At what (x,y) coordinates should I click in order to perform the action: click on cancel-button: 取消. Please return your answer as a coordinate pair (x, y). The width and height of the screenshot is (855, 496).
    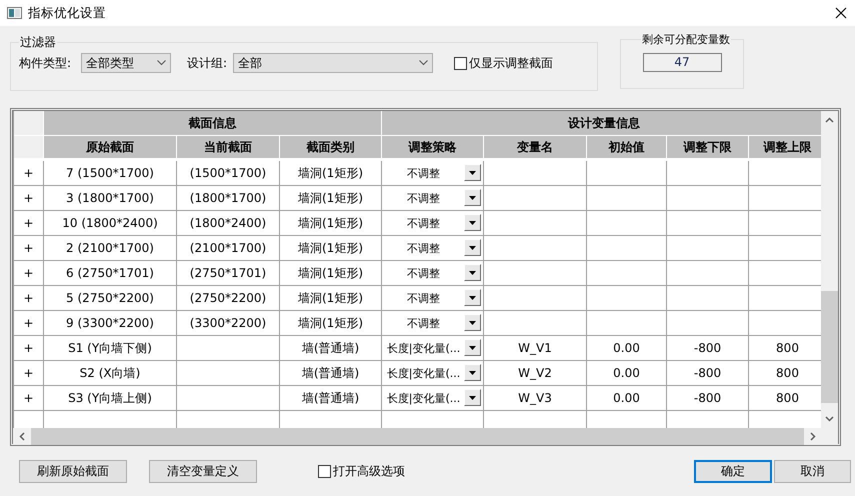
    Looking at the image, I should click on (812, 471).